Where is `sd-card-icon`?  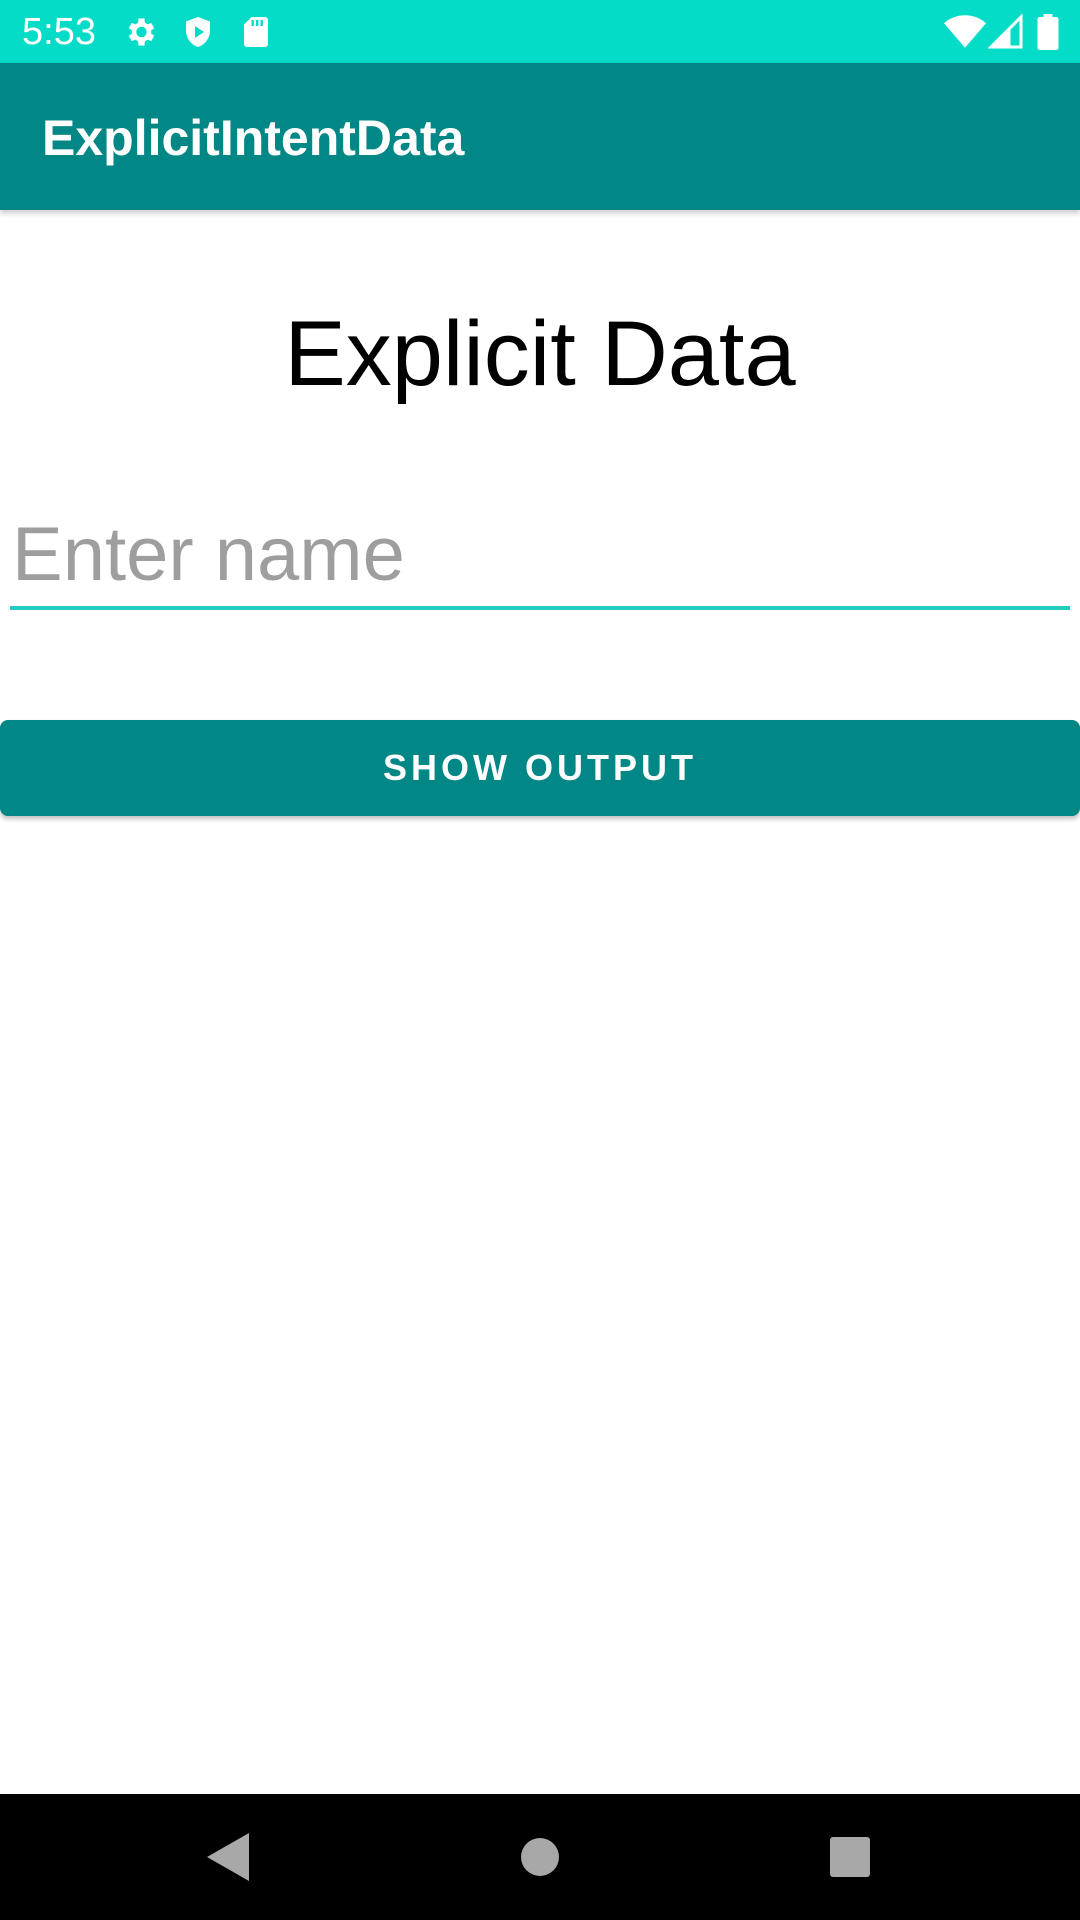 sd-card-icon is located at coordinates (256, 32).